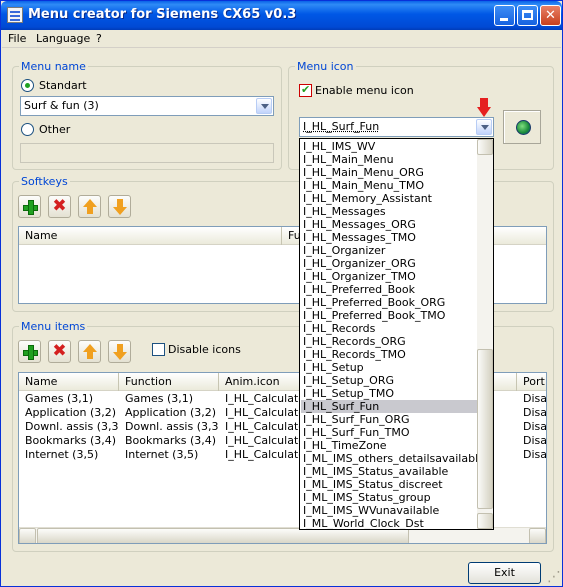 Image resolution: width=563 pixels, height=587 pixels. What do you see at coordinates (389, 432) in the screenshot?
I see `dropdown-option: I_HL_Surf_Fun_TMO` at bounding box center [389, 432].